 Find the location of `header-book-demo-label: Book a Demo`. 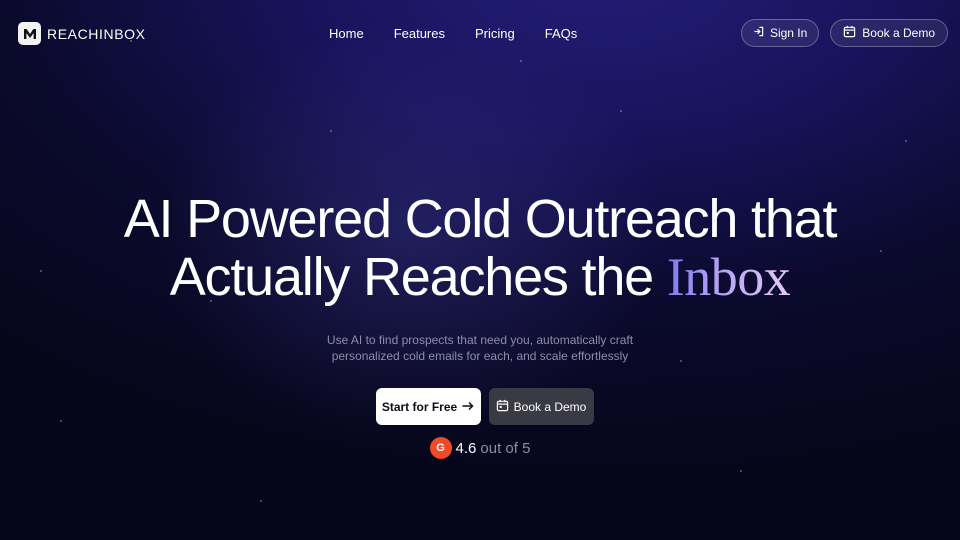

header-book-demo-label: Book a Demo is located at coordinates (898, 33).